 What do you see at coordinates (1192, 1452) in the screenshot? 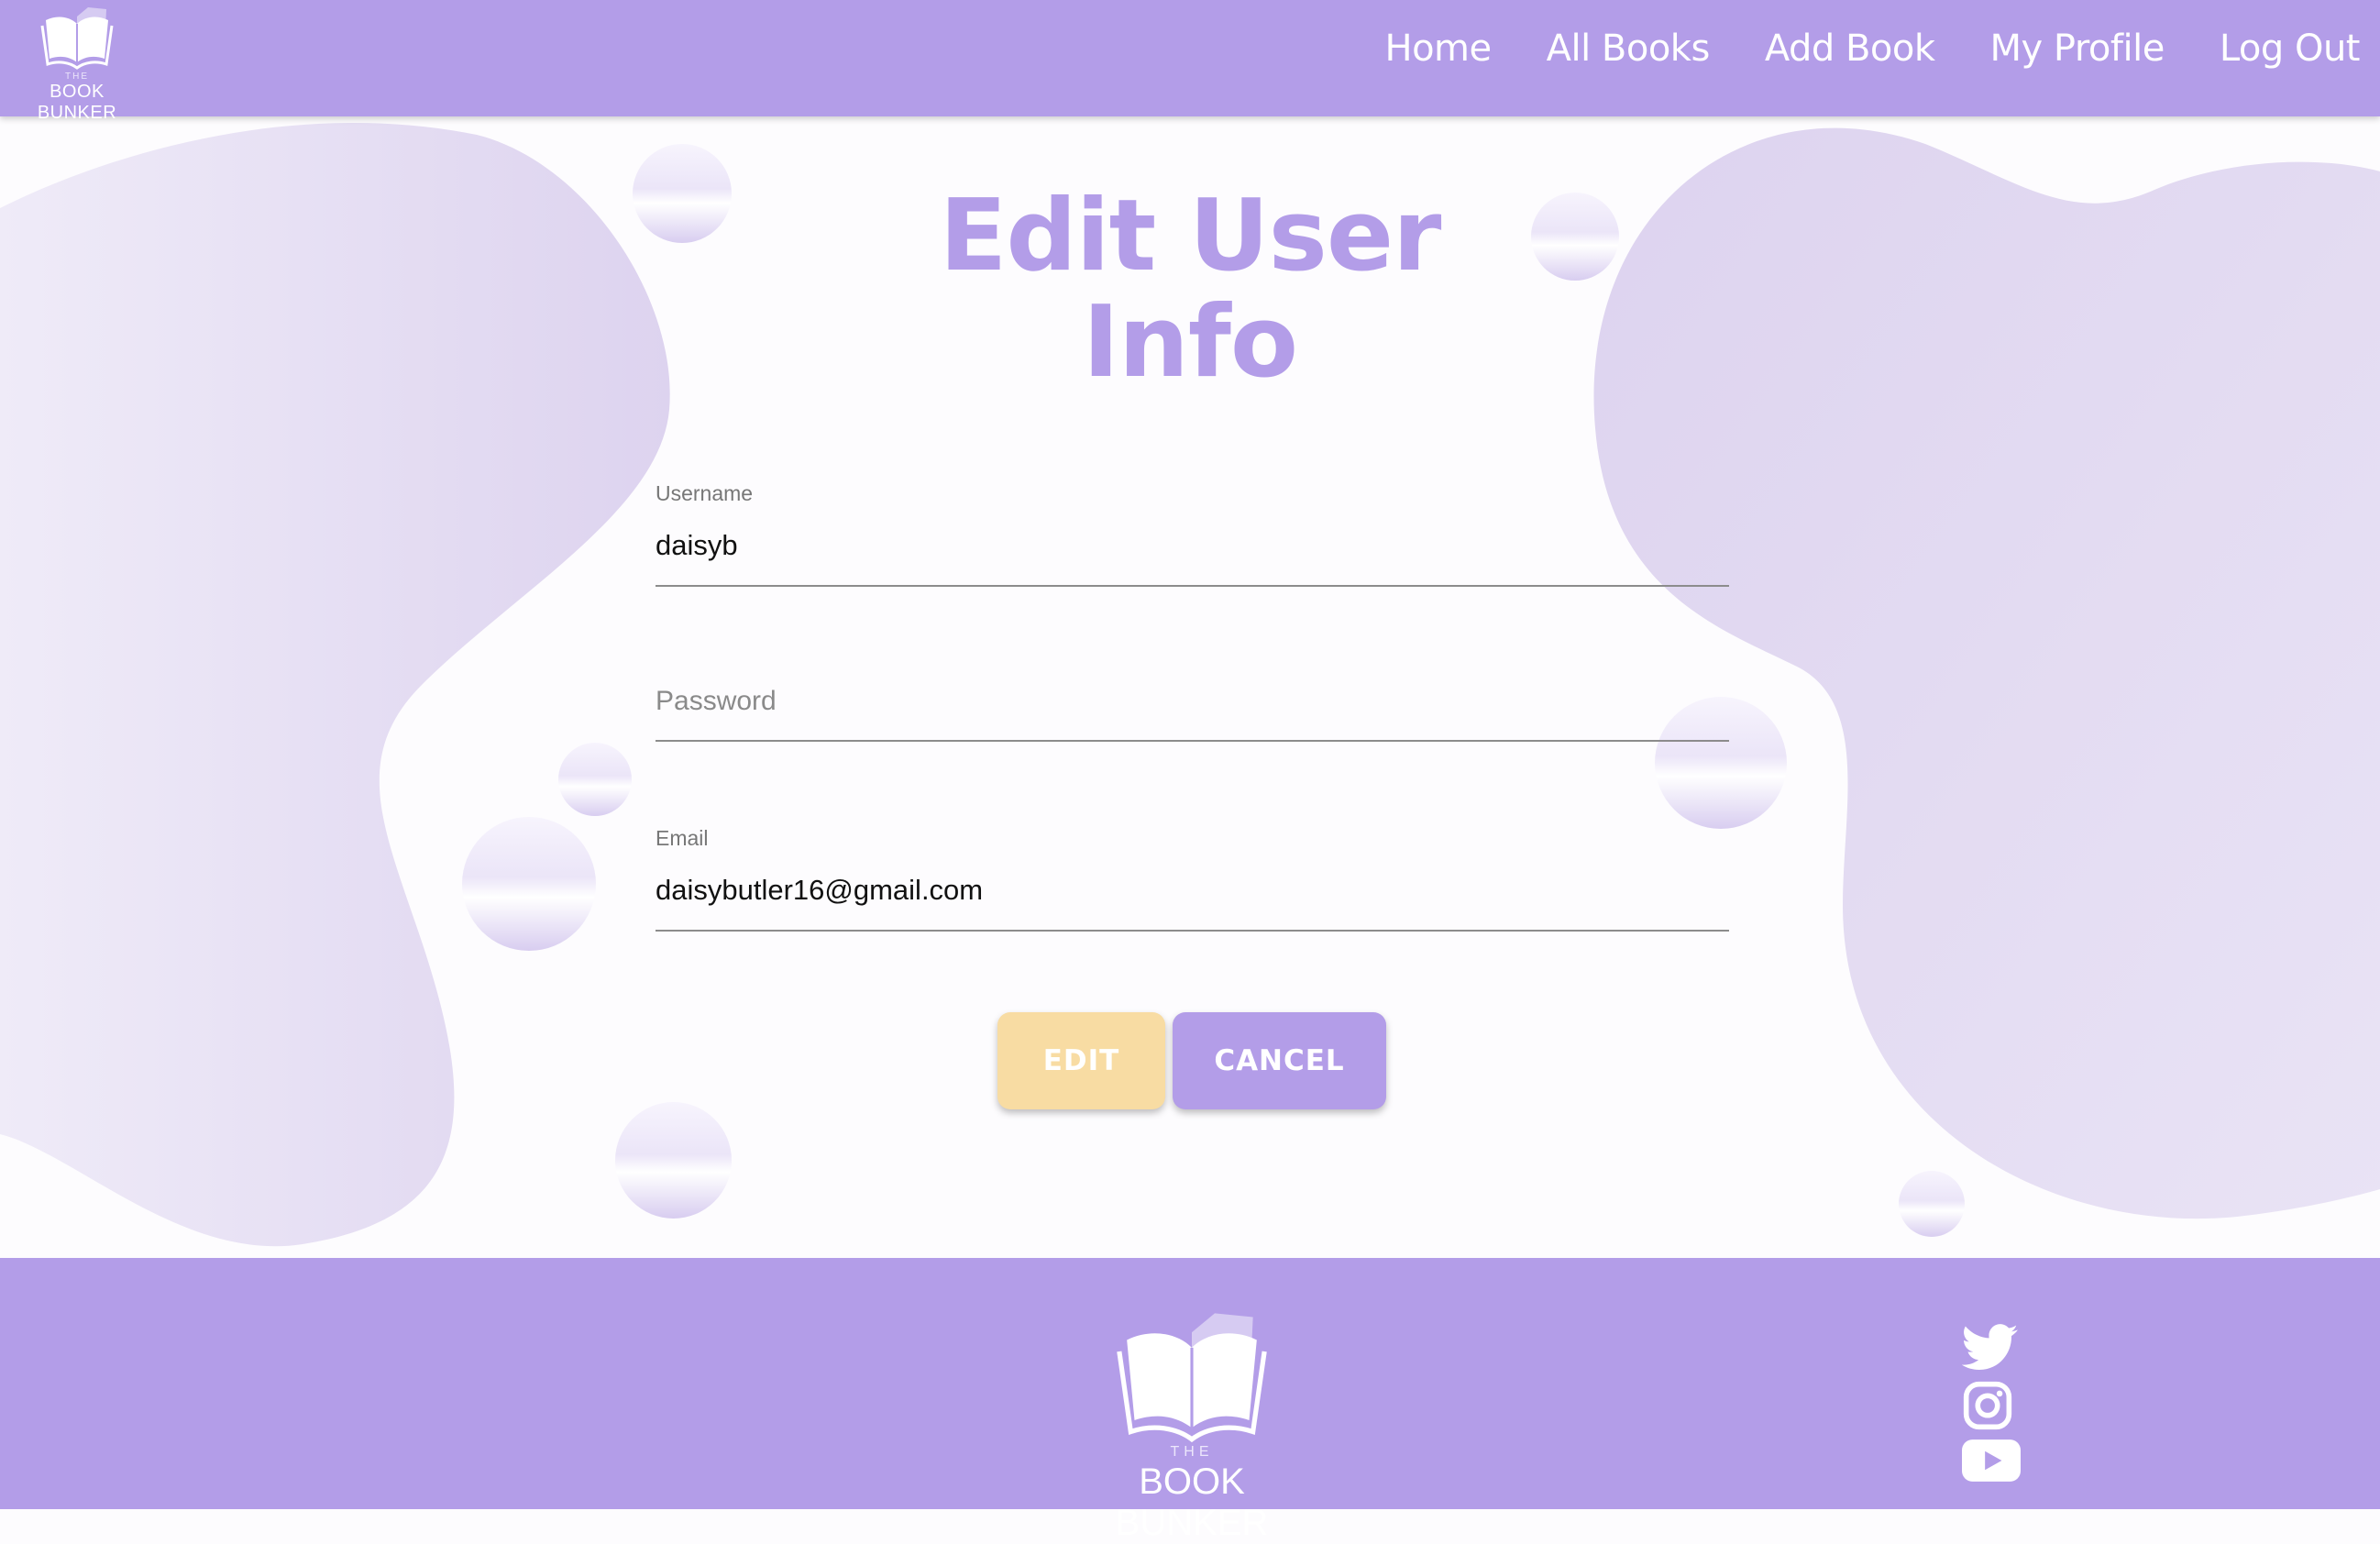
I see `footer-brand-the: THE` at bounding box center [1192, 1452].